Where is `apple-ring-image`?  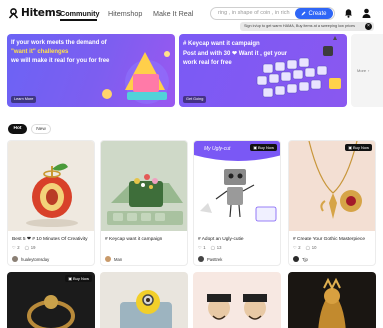
apple-ring-image is located at coordinates (52, 195).